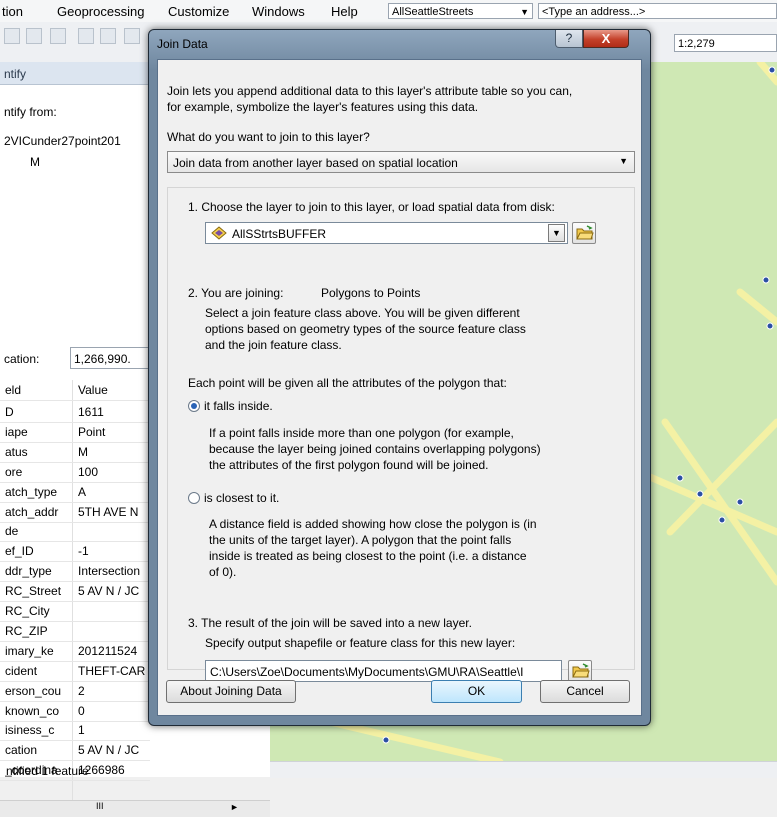  Describe the element at coordinates (194, 498) in the screenshot. I see `radio-closest` at that location.